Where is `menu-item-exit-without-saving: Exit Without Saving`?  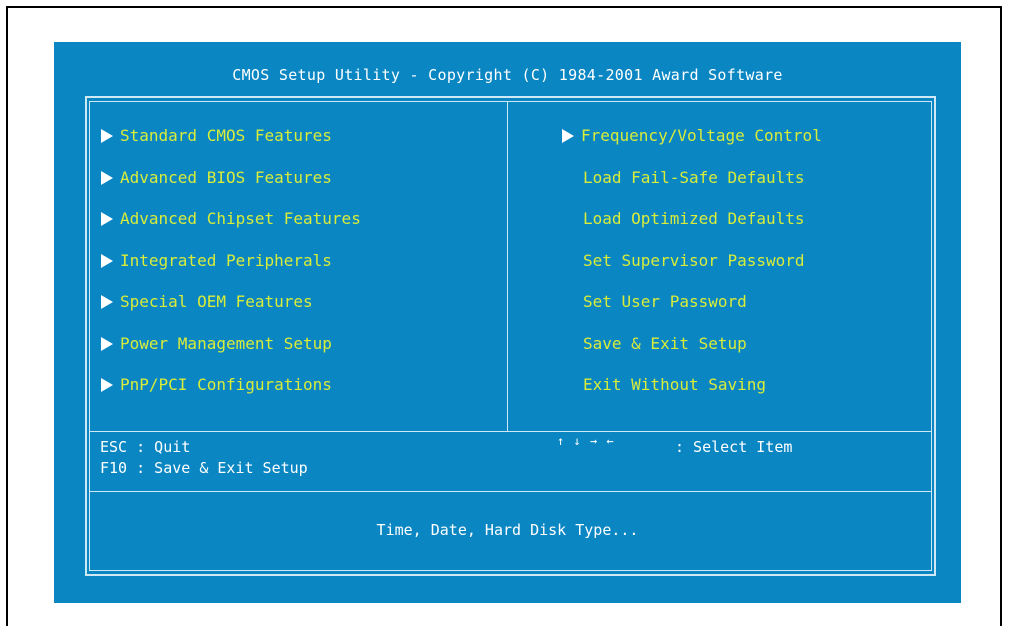 menu-item-exit-without-saving: Exit Without Saving is located at coordinates (674, 385).